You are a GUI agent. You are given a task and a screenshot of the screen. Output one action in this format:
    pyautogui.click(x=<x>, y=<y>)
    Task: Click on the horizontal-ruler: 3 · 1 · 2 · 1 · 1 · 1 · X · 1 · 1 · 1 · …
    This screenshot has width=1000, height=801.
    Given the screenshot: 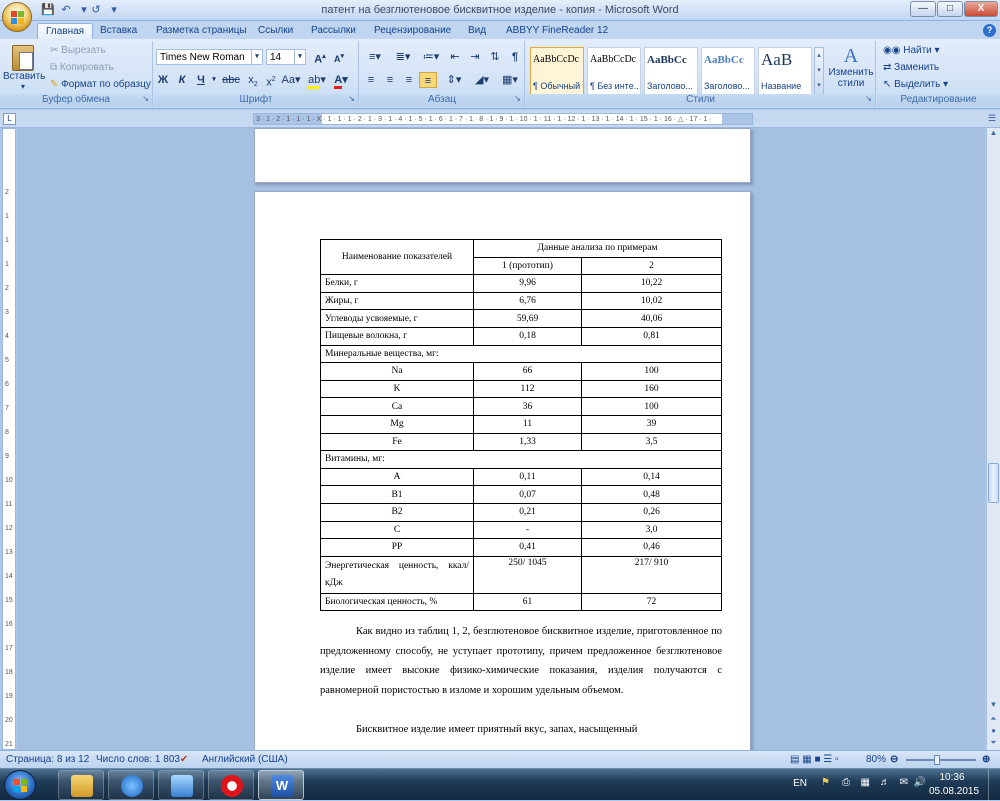 What is the action you would take?
    pyautogui.click(x=503, y=119)
    